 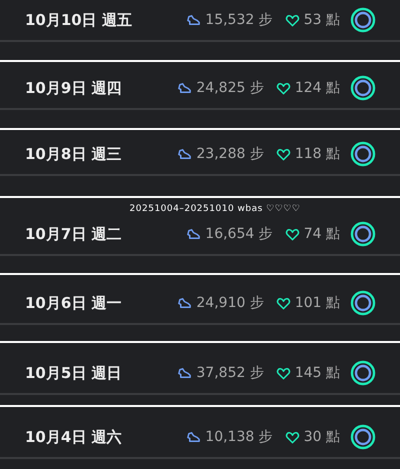 What do you see at coordinates (317, 88) in the screenshot?
I see `points-count: 124 點` at bounding box center [317, 88].